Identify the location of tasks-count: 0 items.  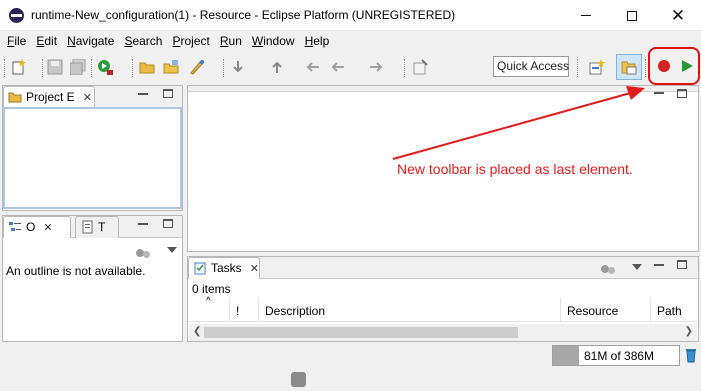
(211, 289).